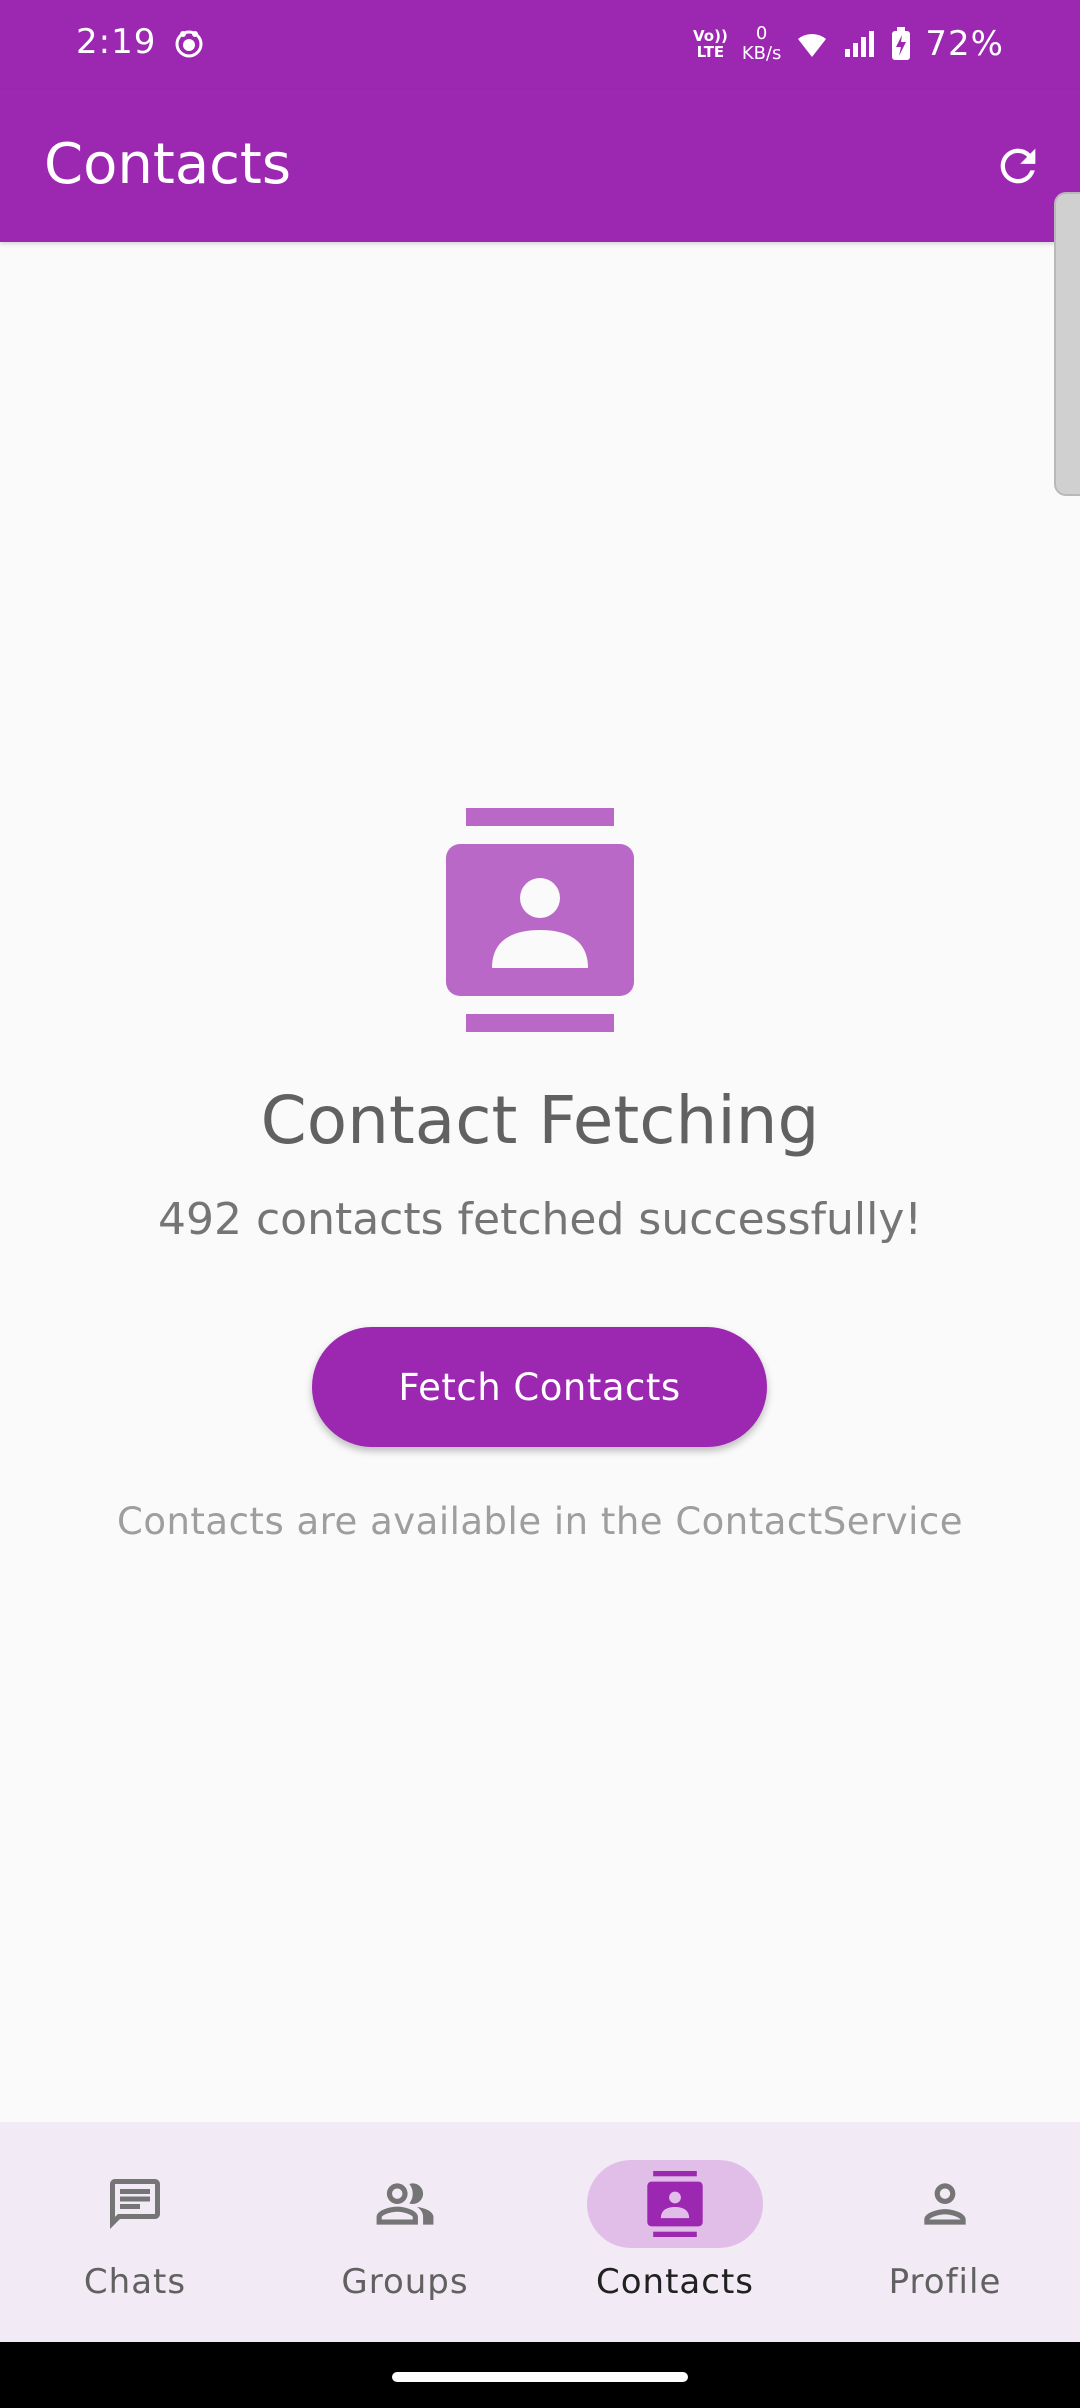  I want to click on notification-face-icon, so click(189, 44).